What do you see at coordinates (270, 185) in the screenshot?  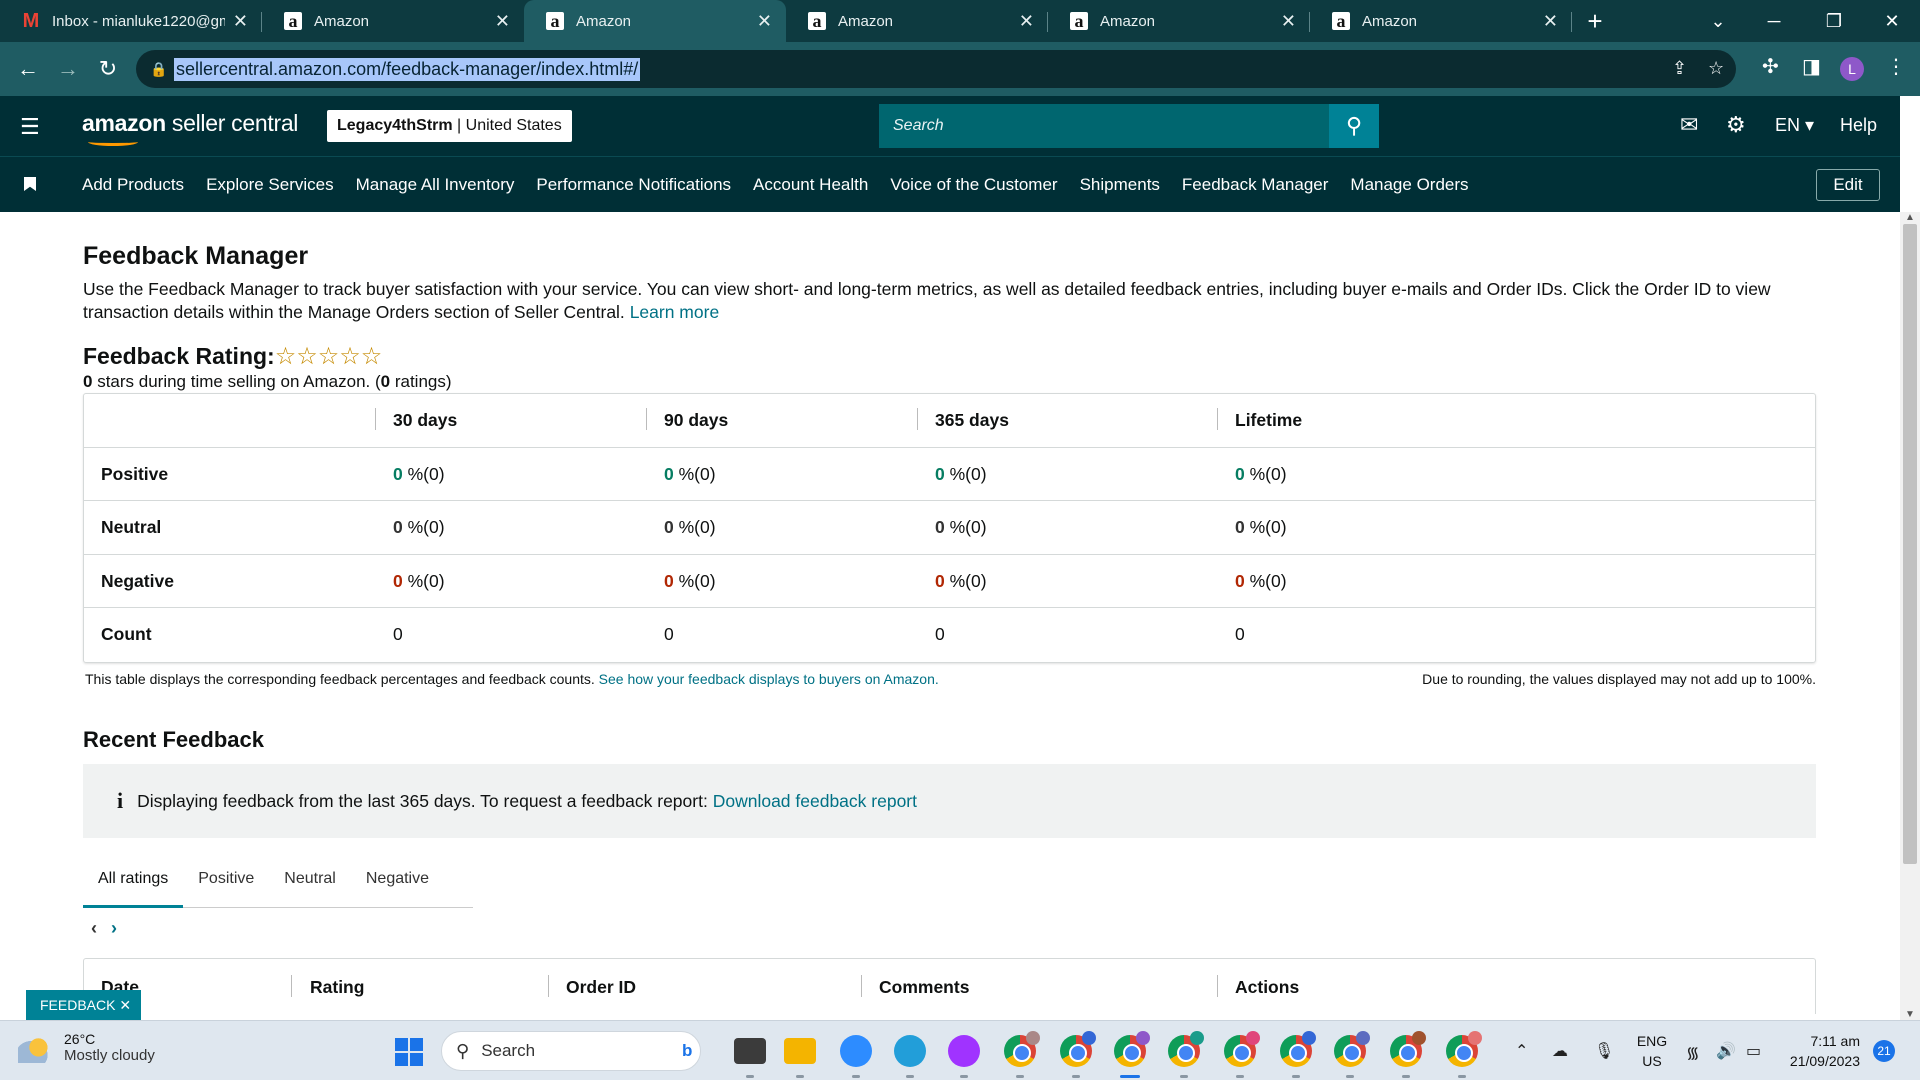 I see `nav-item: Explore Services` at bounding box center [270, 185].